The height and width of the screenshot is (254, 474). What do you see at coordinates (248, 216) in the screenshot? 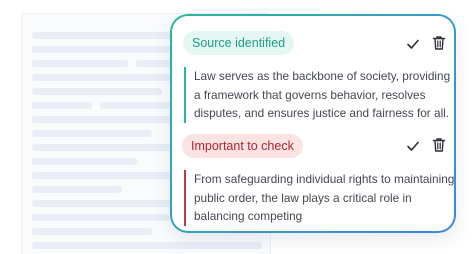
I see `quote-line: balancing competing` at bounding box center [248, 216].